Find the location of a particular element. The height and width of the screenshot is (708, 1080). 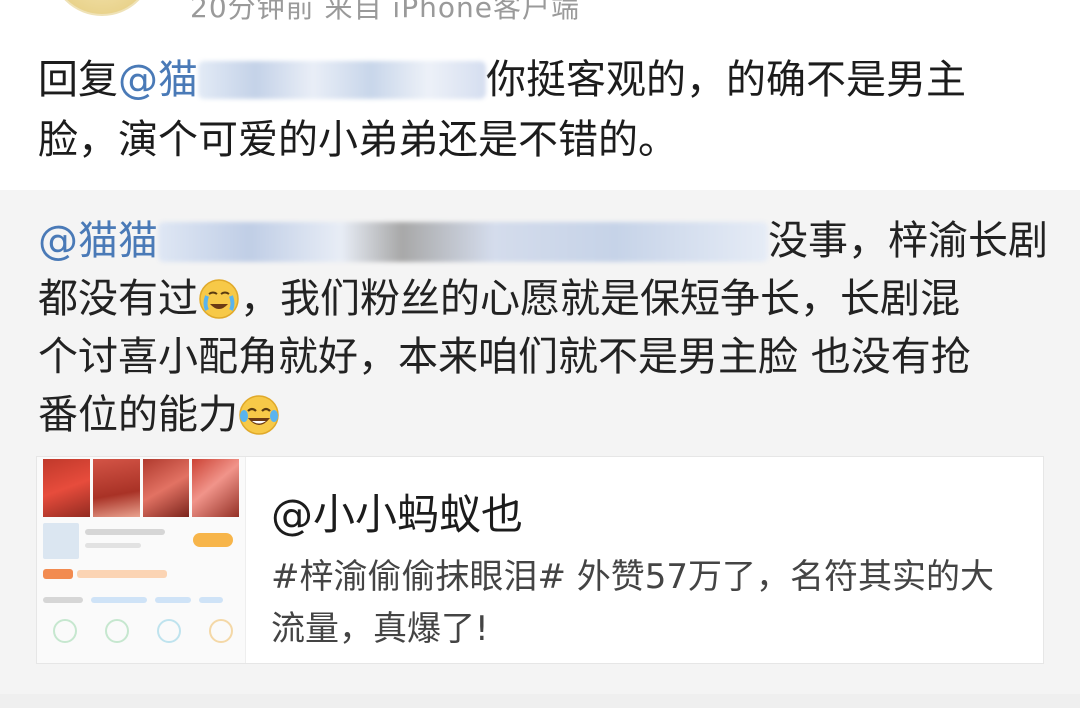

thumb-share-icons is located at coordinates (143, 632).